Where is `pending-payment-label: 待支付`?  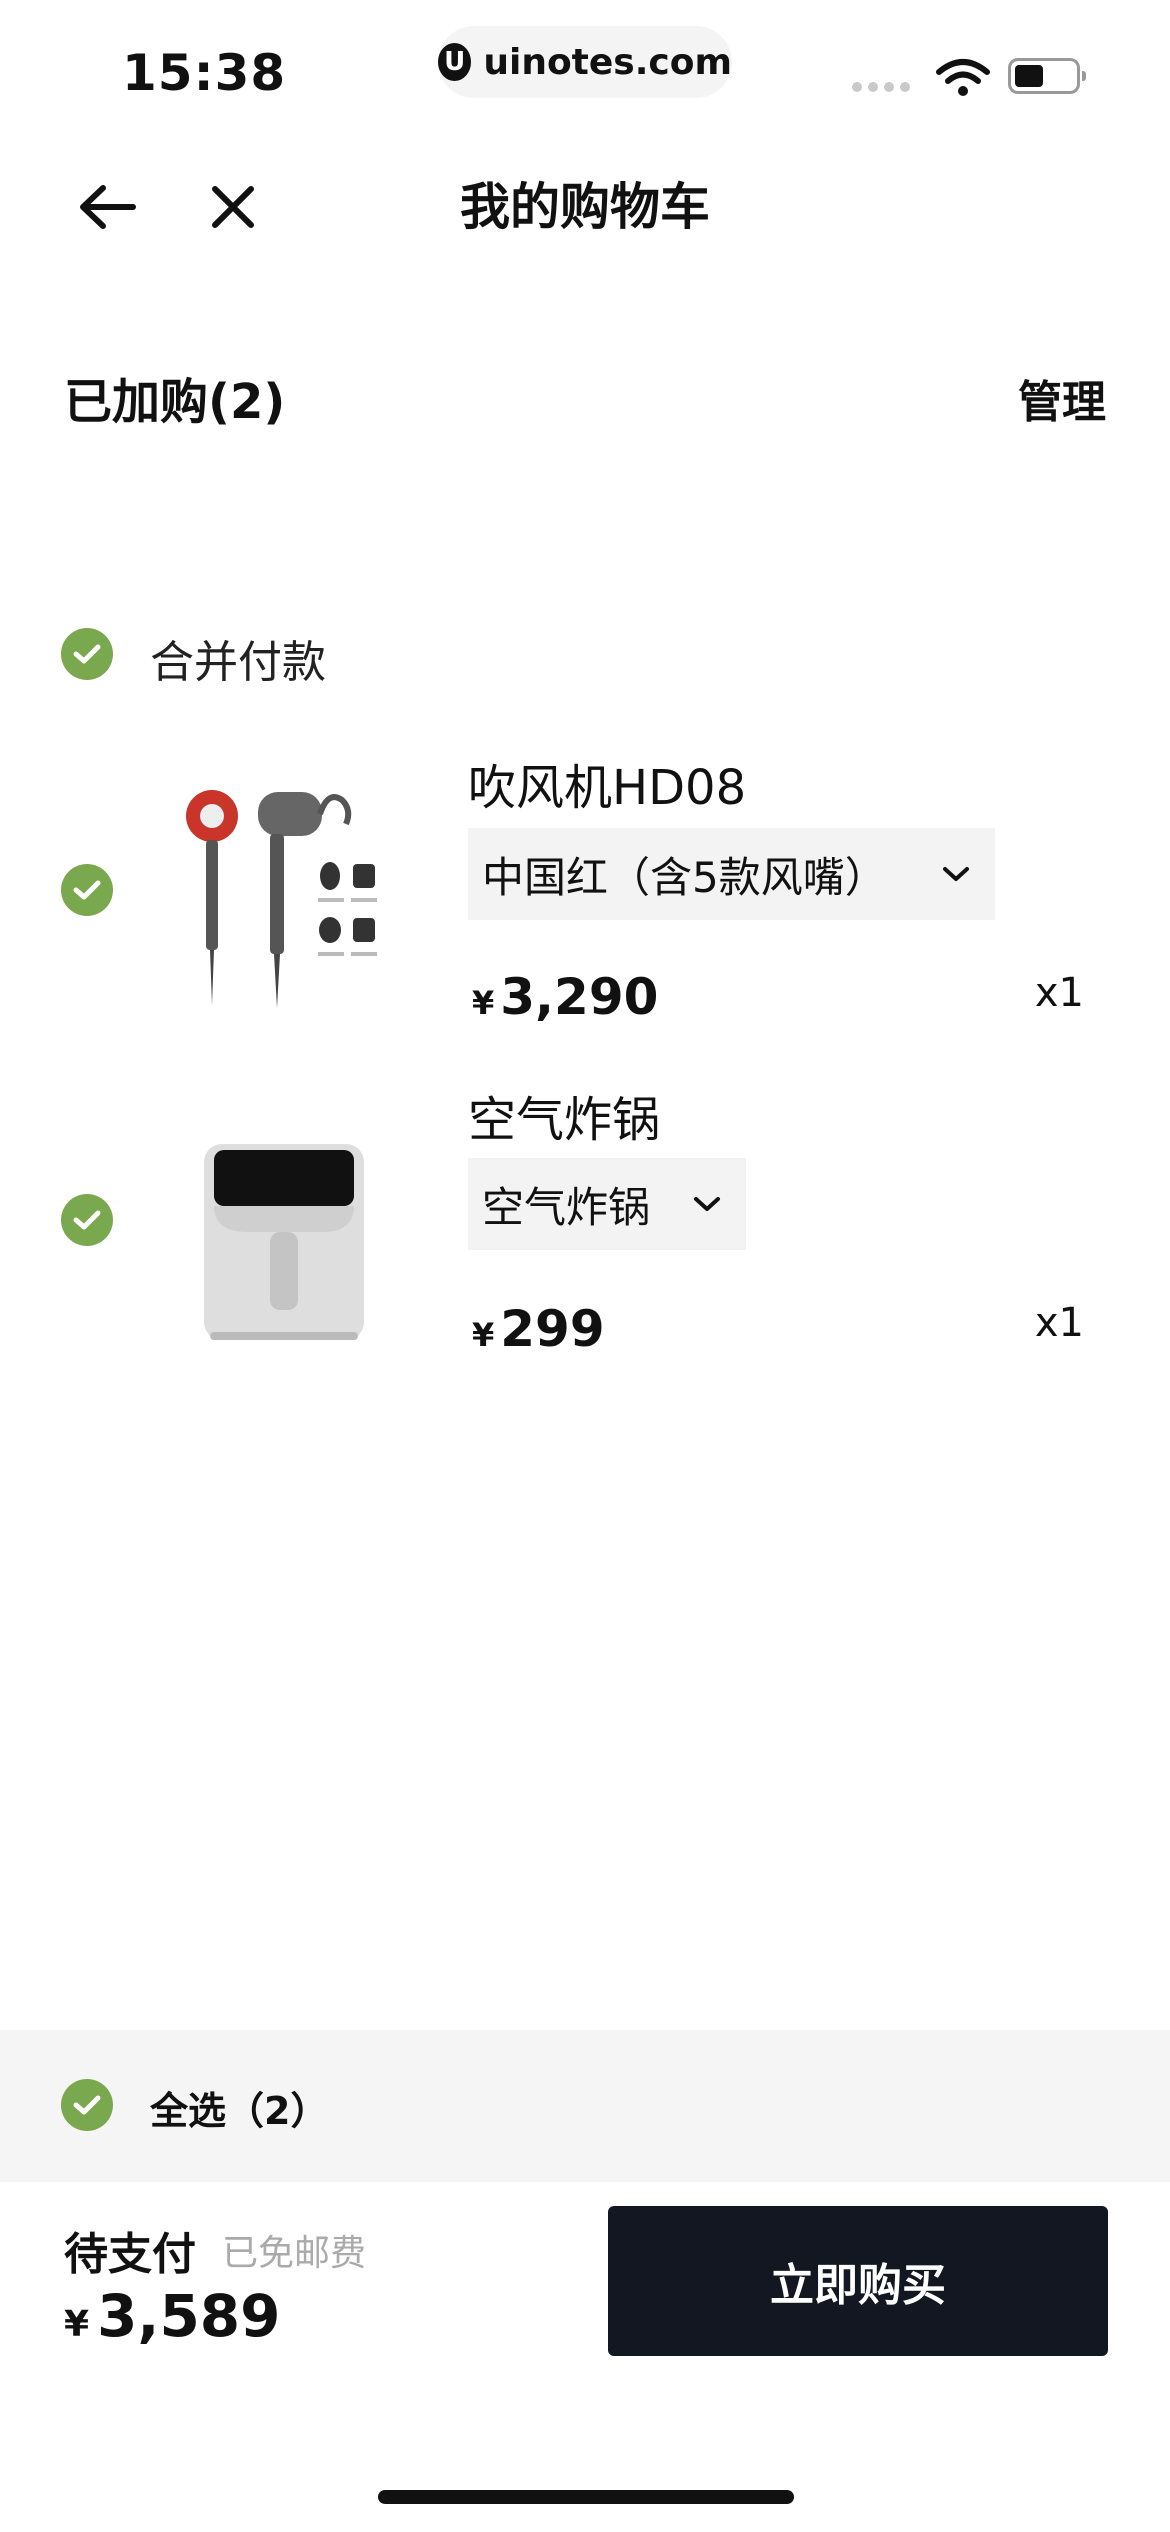
pending-payment-label: 待支付 is located at coordinates (130, 2254).